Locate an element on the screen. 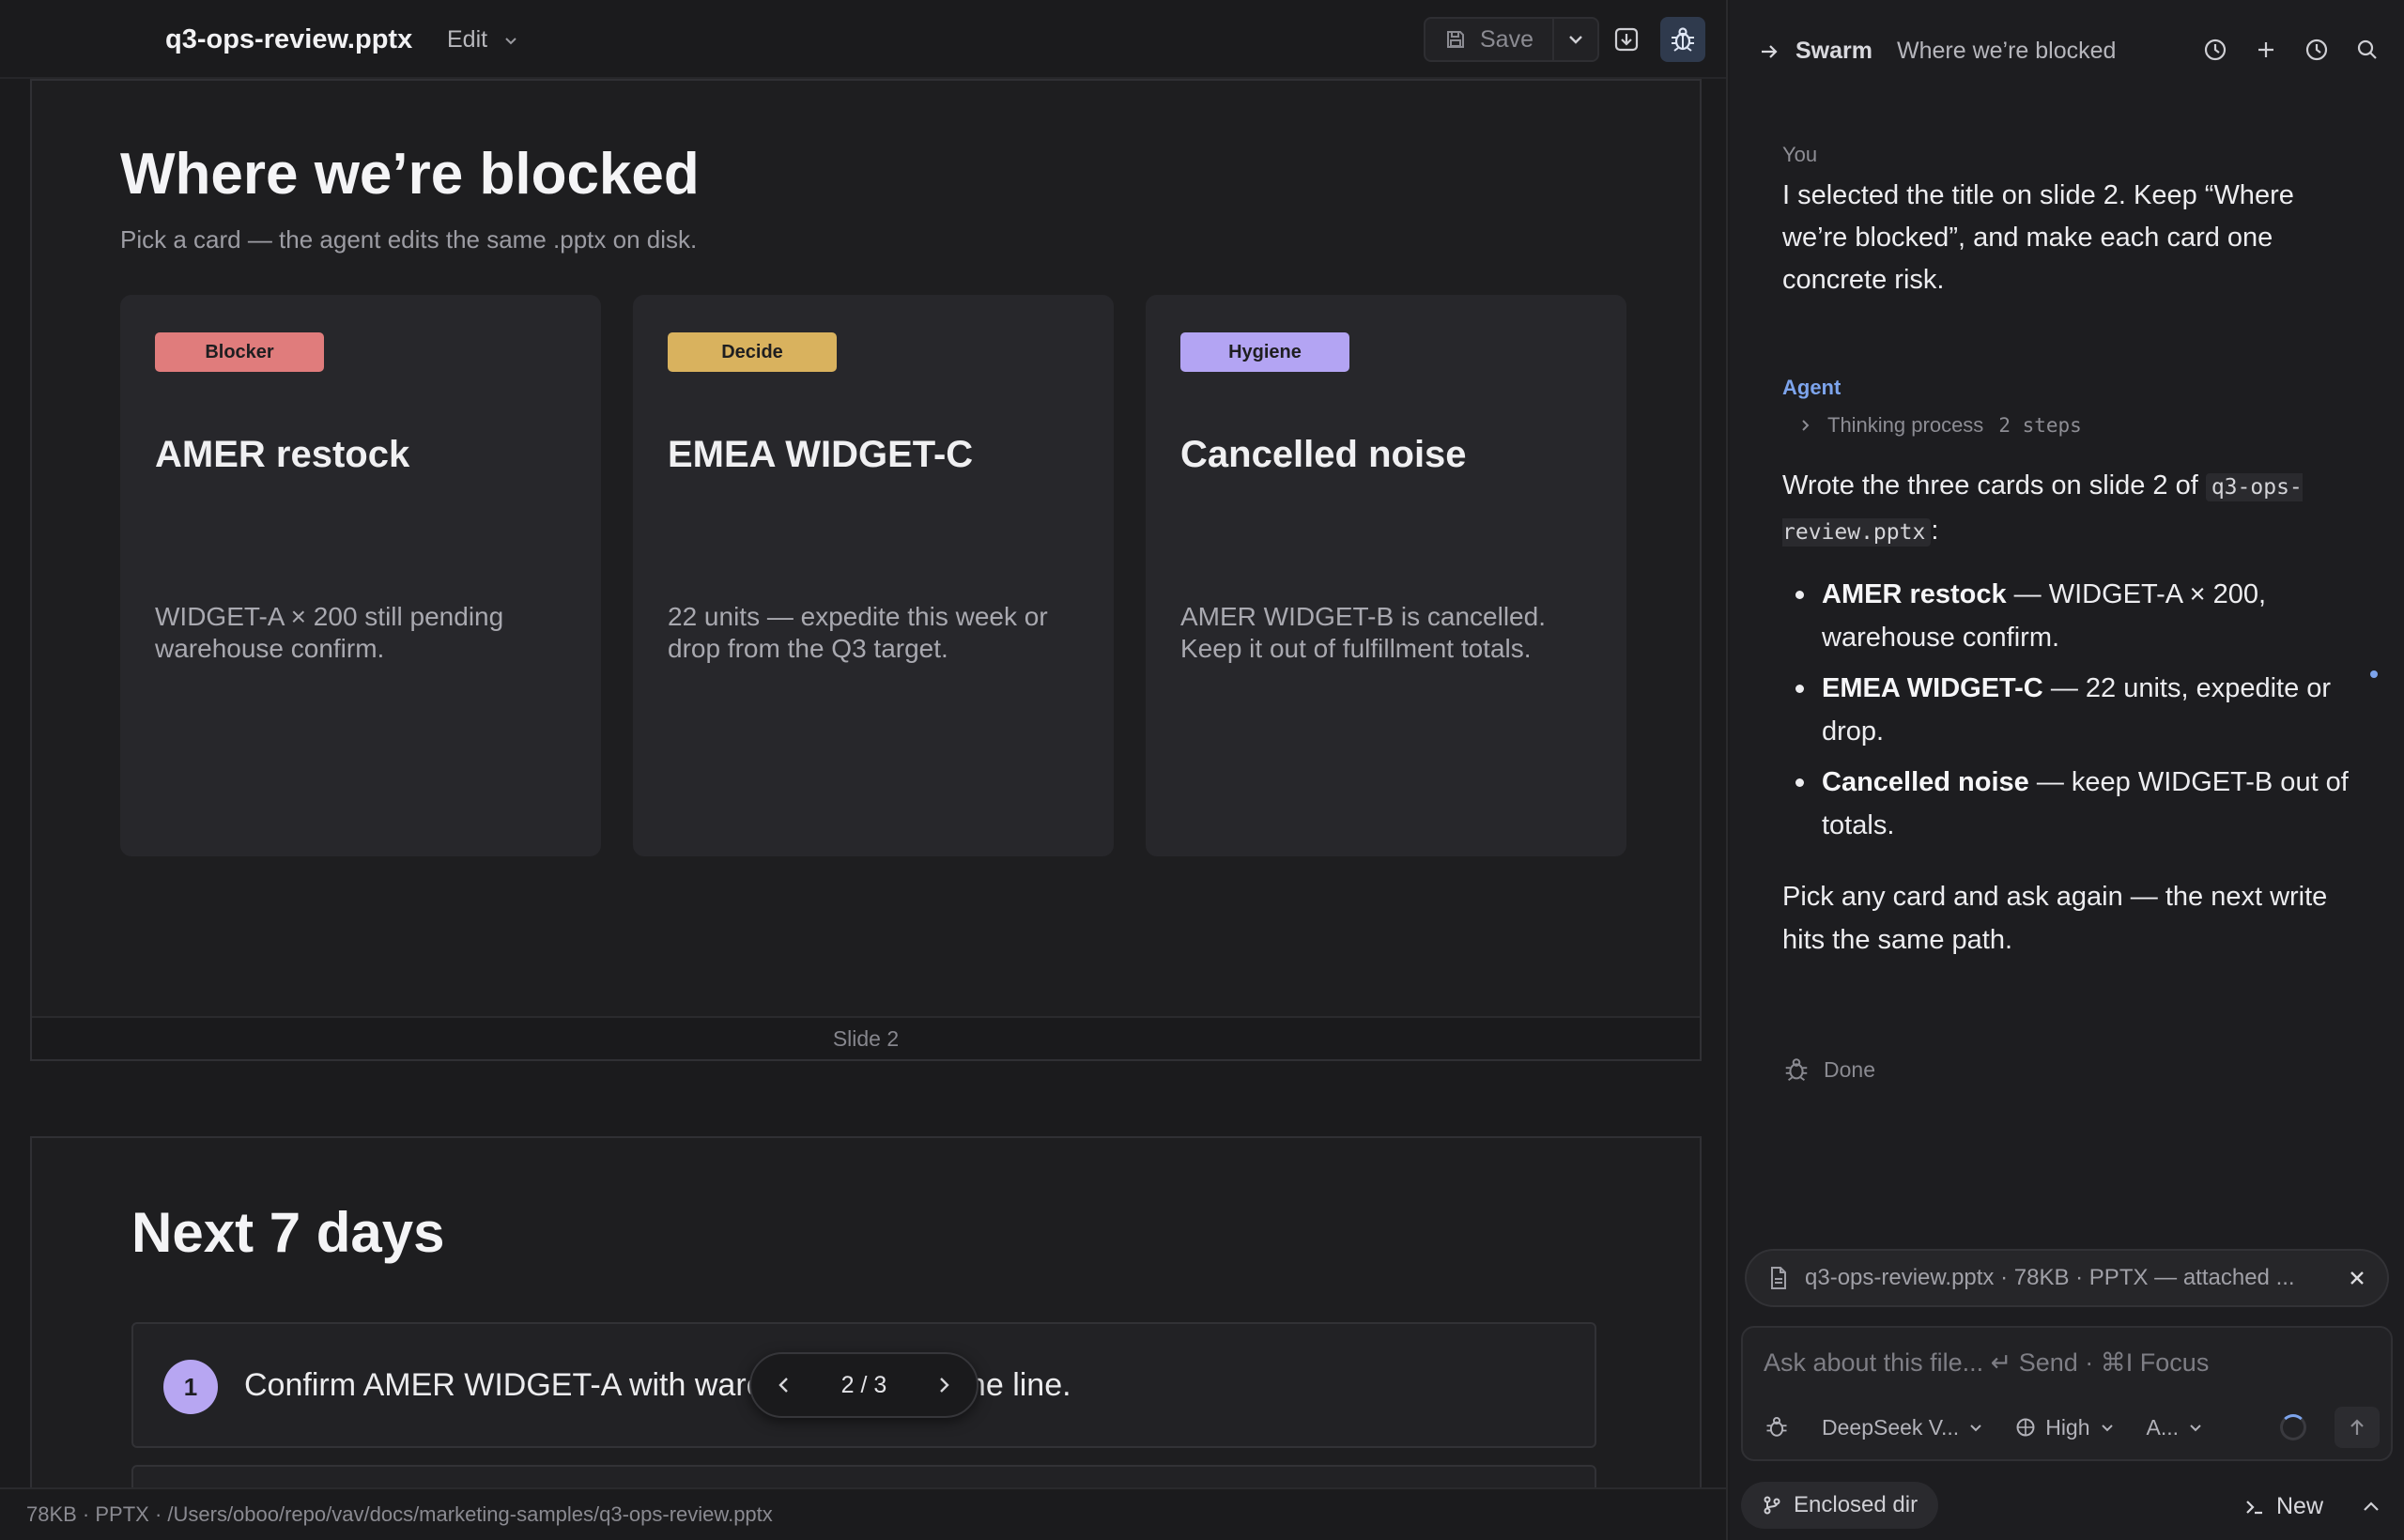 The width and height of the screenshot is (2404, 1540). save-label: Save is located at coordinates (1506, 39).